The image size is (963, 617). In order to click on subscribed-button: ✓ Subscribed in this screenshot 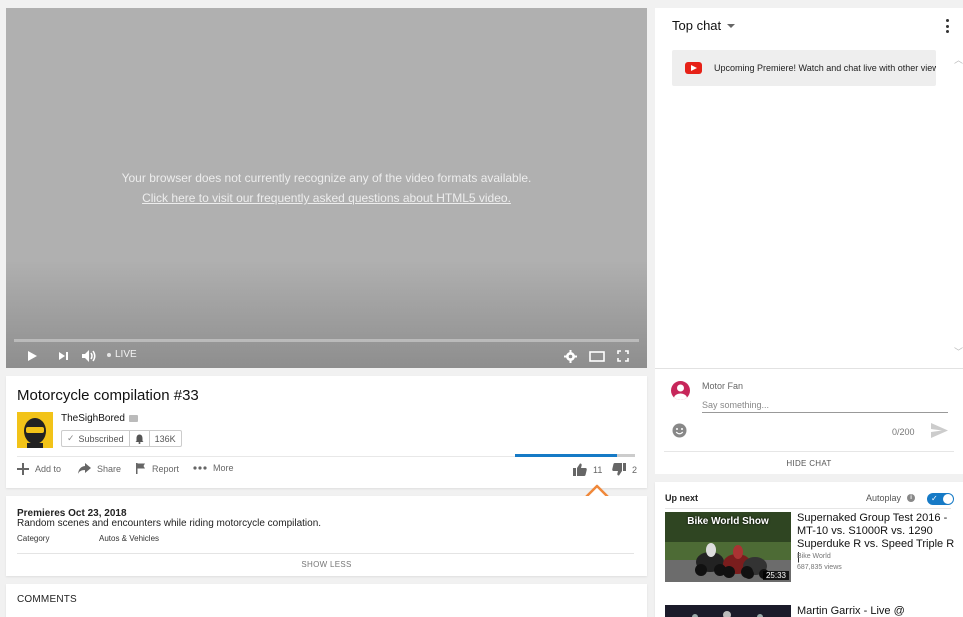, I will do `click(96, 438)`.